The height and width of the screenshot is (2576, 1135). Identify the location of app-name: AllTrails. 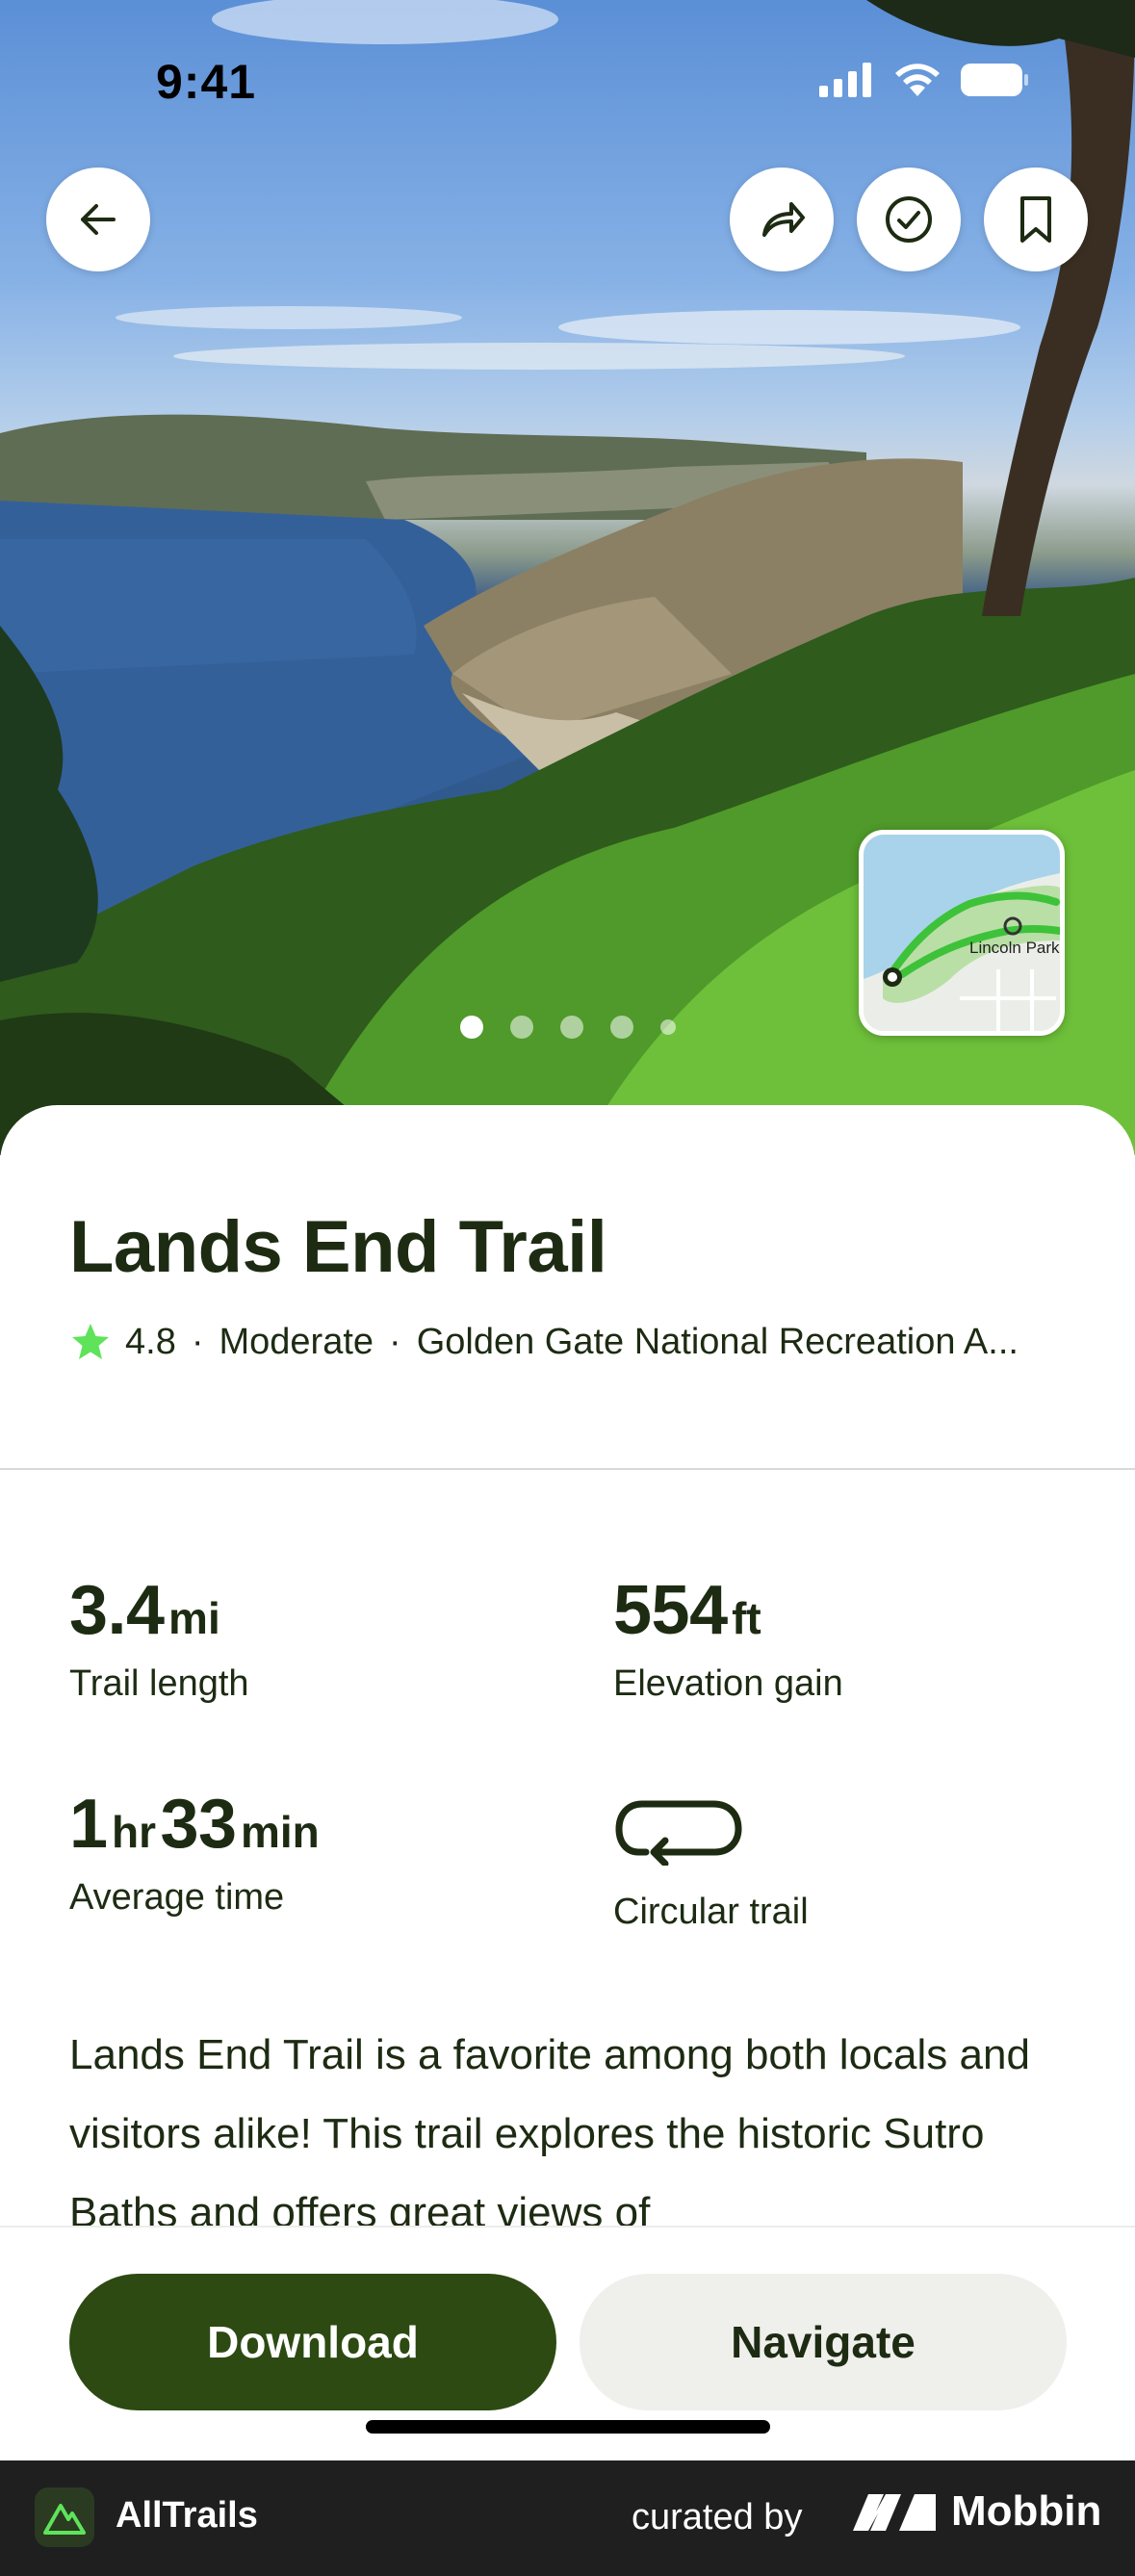
(187, 2515).